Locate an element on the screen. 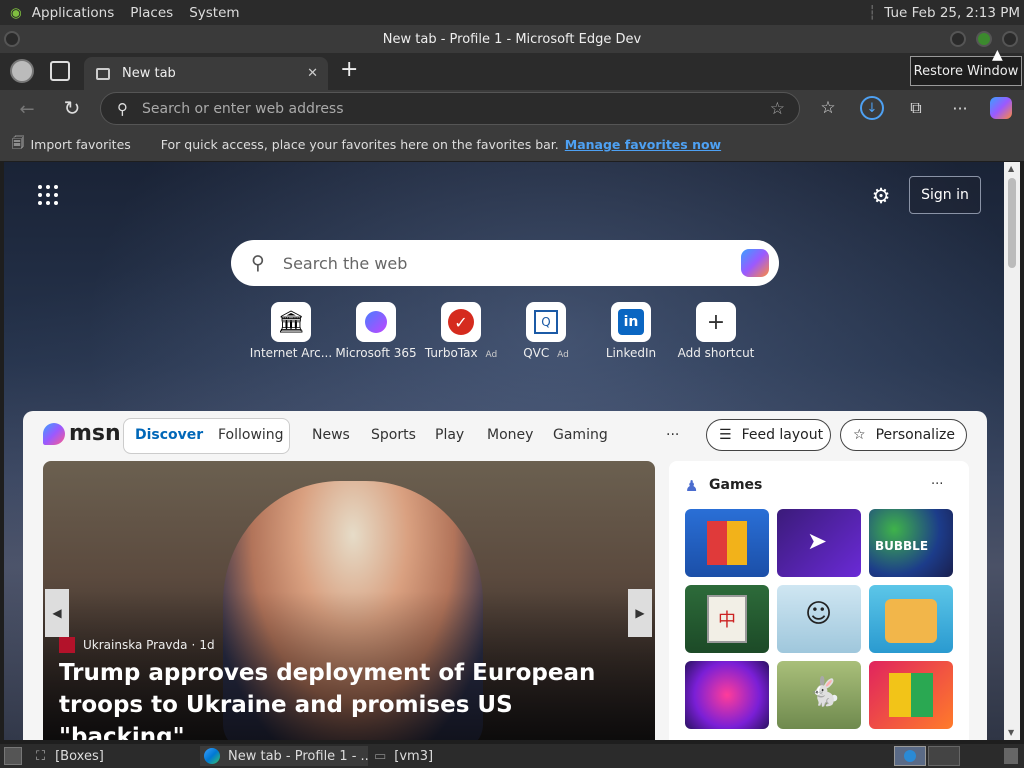 The width and height of the screenshot is (1024, 768). msn-logo-text: msn is located at coordinates (95, 433).